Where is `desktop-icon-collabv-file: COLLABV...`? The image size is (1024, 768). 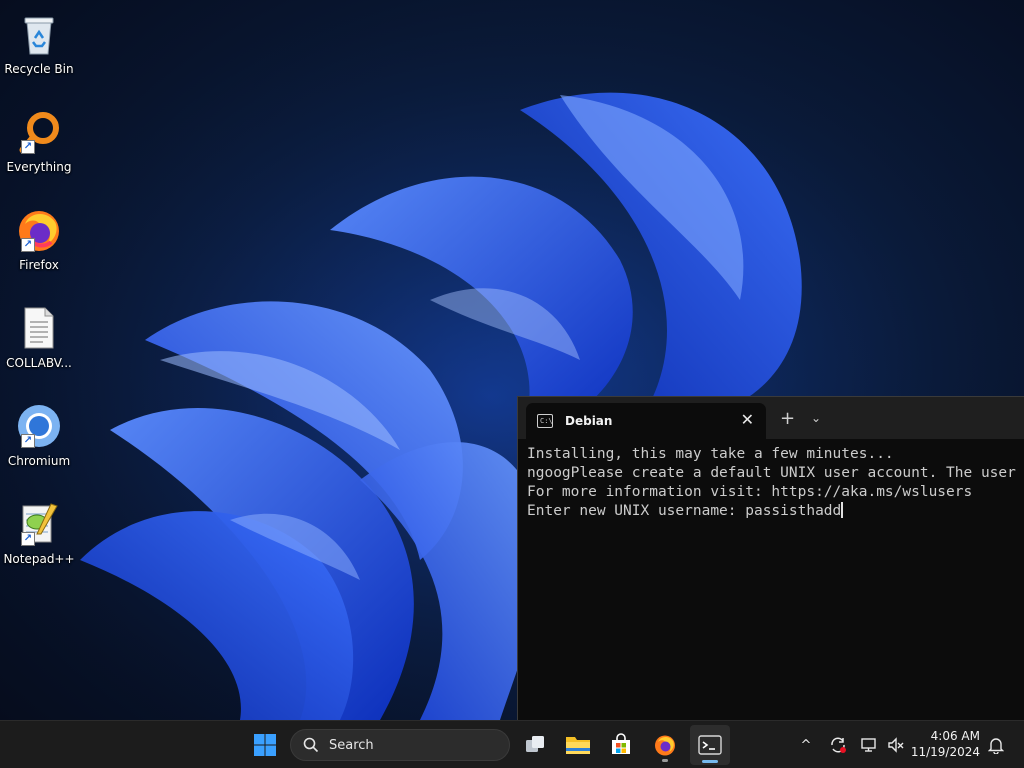 desktop-icon-collabv-file: COLLABV... is located at coordinates (39, 345).